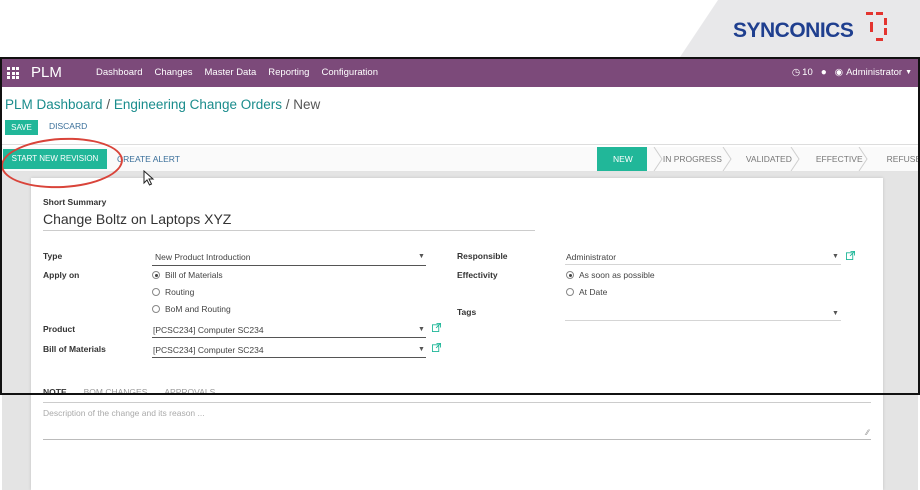 This screenshot has width=920, height=490. Describe the element at coordinates (156, 292) in the screenshot. I see `radio-routing` at that location.